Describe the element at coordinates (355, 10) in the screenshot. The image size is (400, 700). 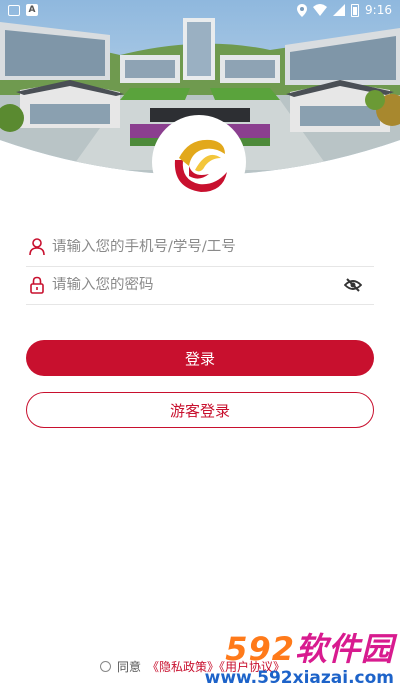
I see `battery-icon` at that location.